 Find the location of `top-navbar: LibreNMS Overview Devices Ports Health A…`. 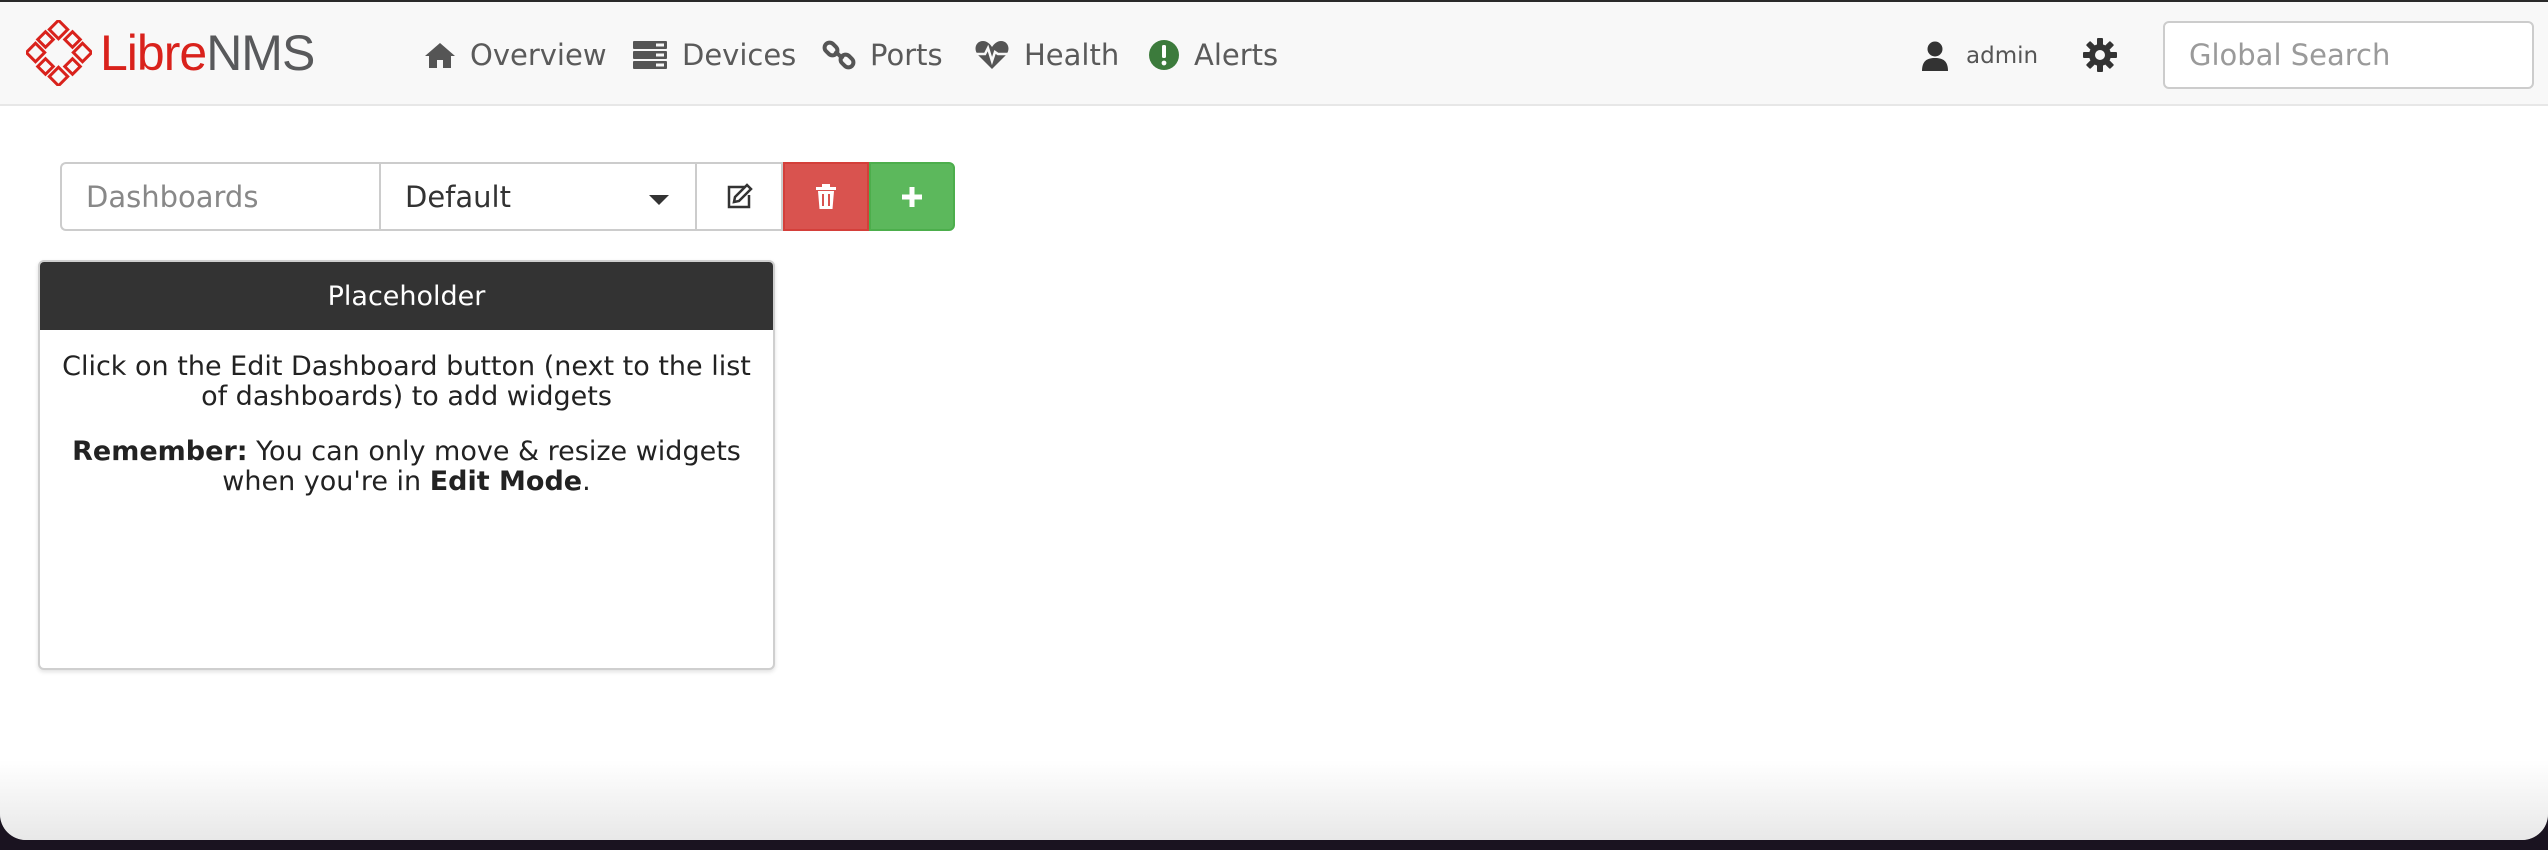

top-navbar: LibreNMS Overview Devices Ports Health A… is located at coordinates (1274, 53).